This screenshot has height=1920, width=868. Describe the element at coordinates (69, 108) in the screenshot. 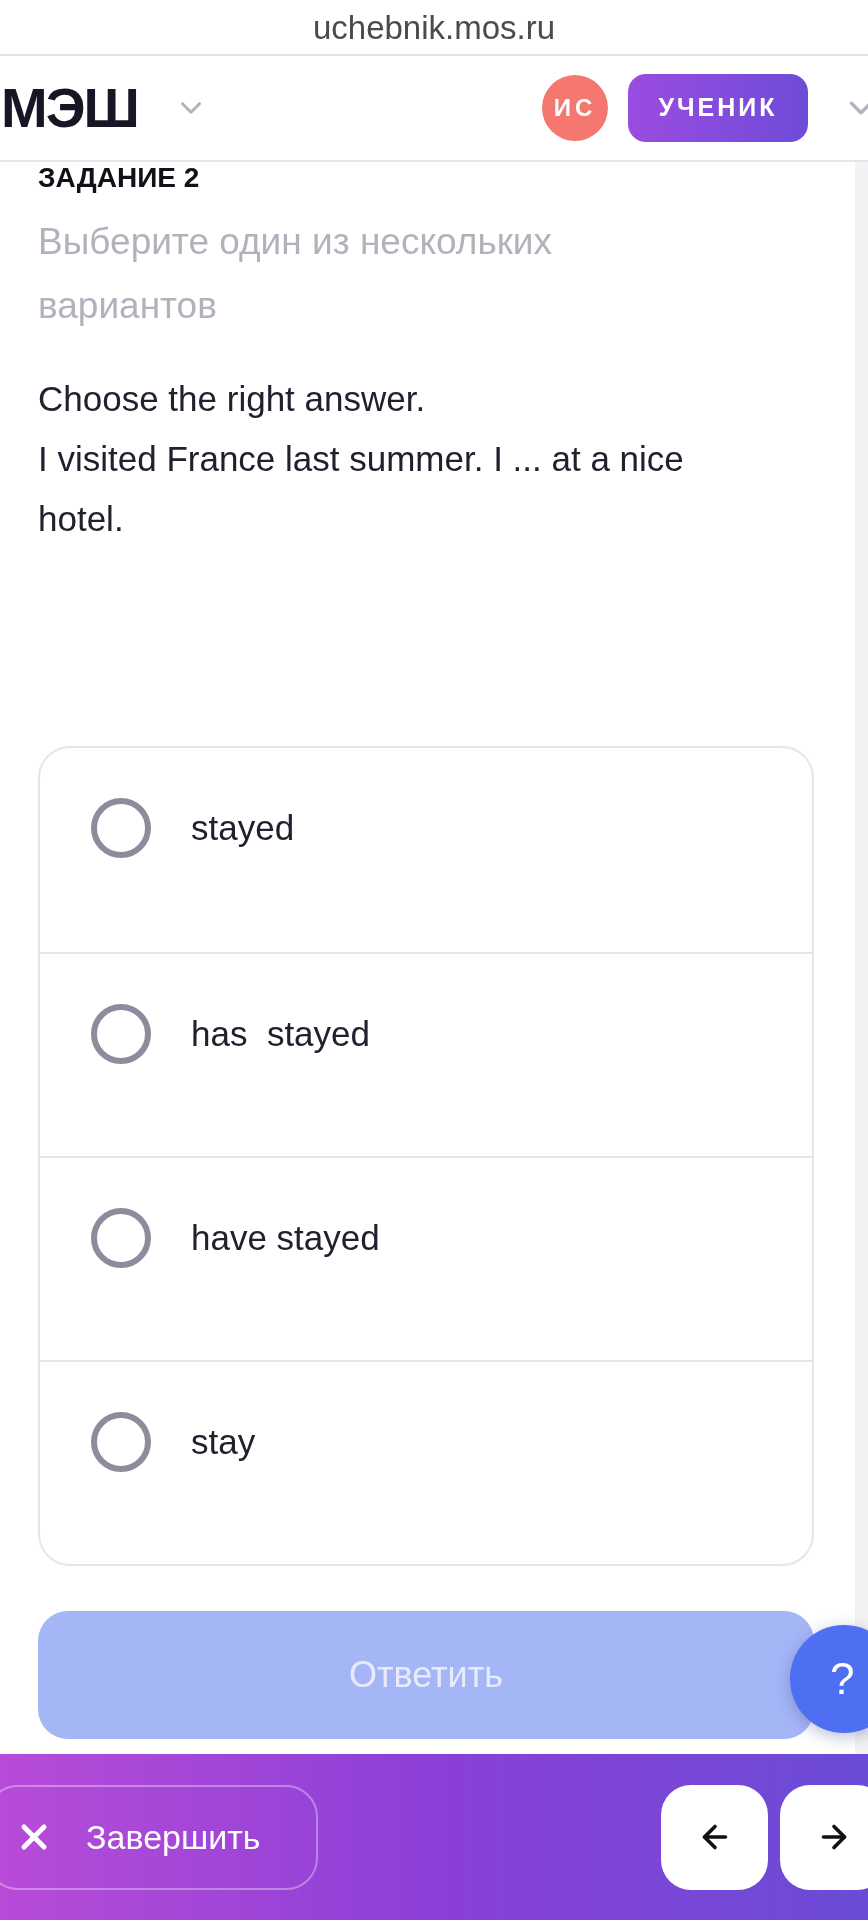

I see `app-logo: МЭШ` at that location.